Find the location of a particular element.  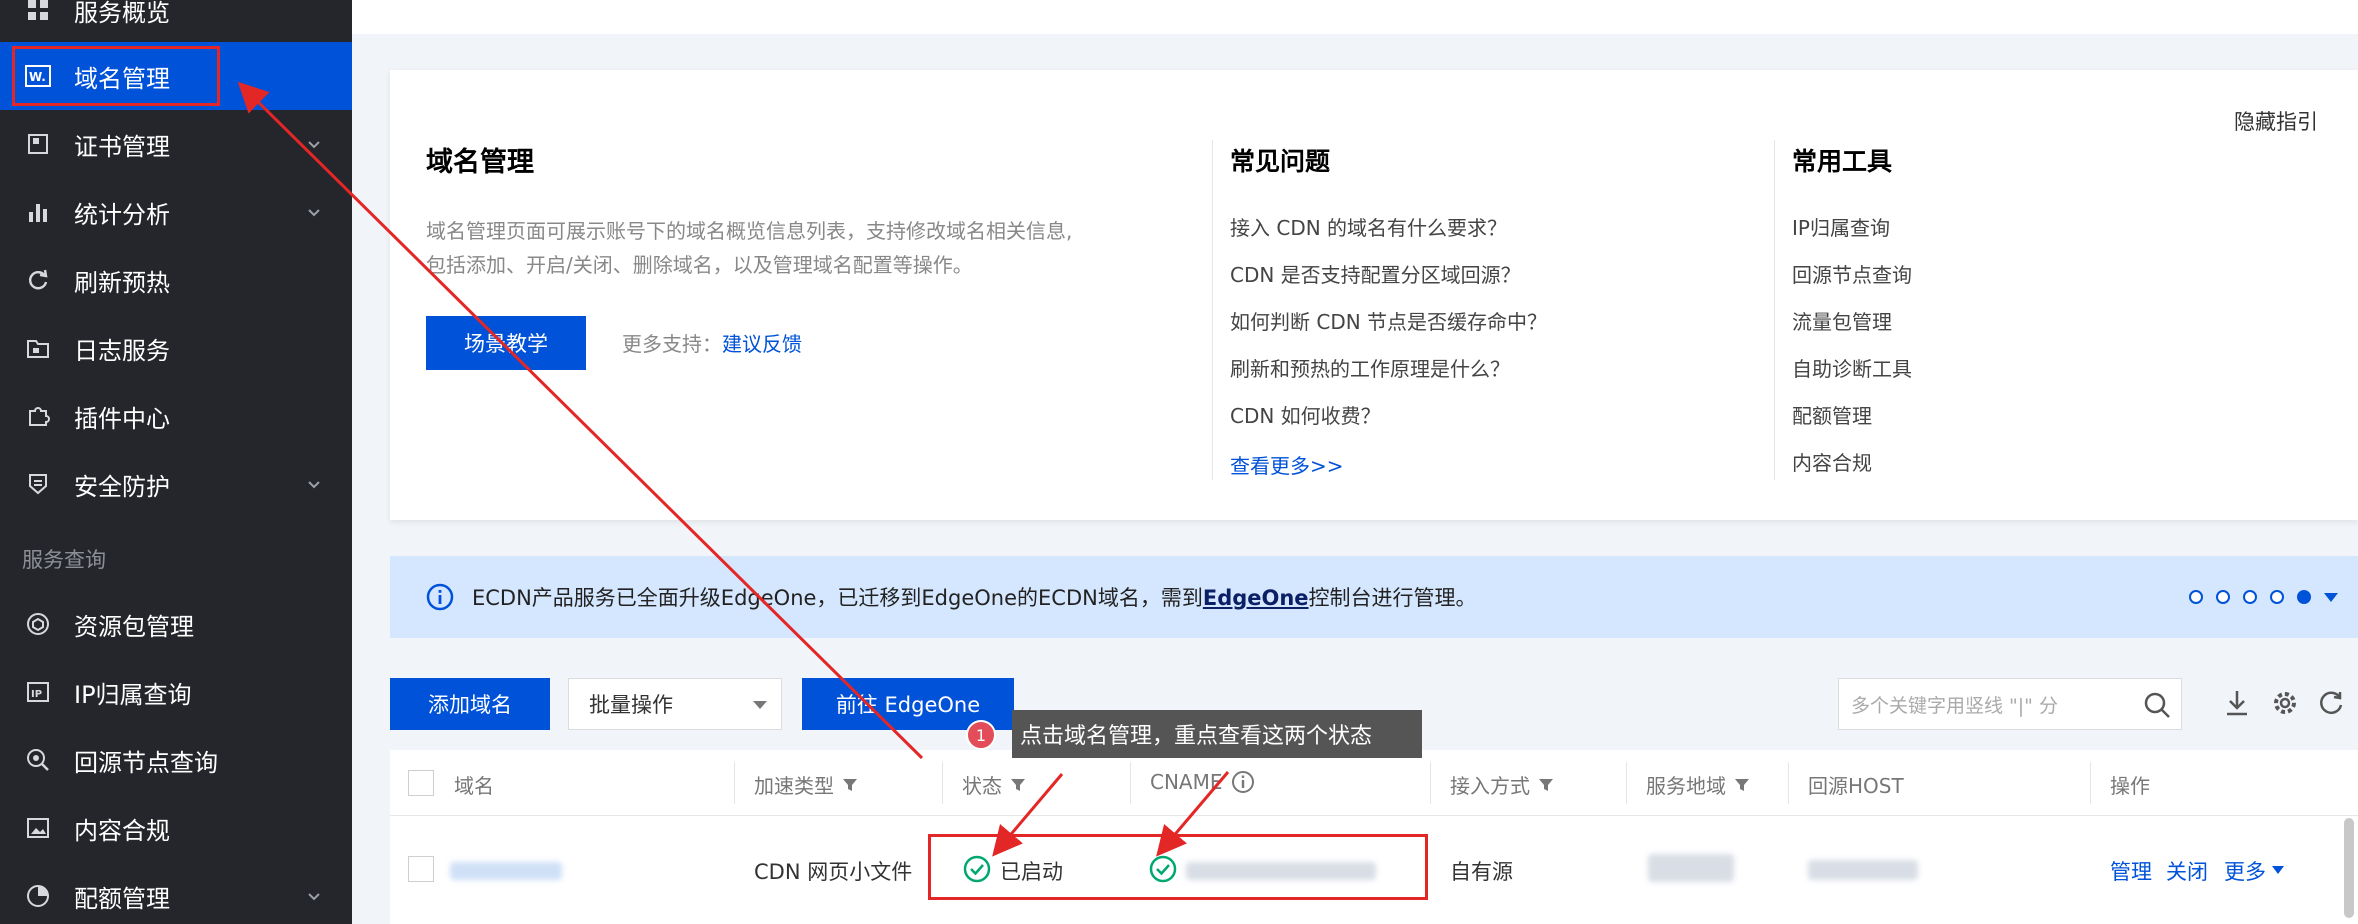

shield-icon is located at coordinates (38, 484).